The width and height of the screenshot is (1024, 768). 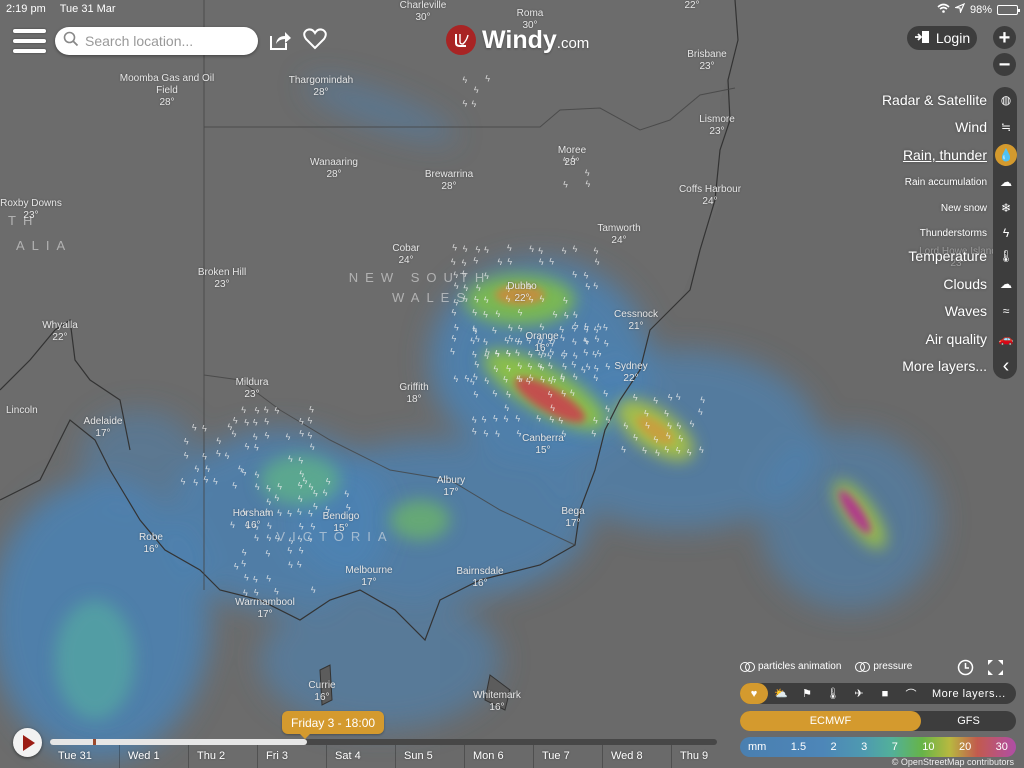 What do you see at coordinates (968, 233) in the screenshot?
I see `layer-thunderstorms: Thunderstorms ϟ` at bounding box center [968, 233].